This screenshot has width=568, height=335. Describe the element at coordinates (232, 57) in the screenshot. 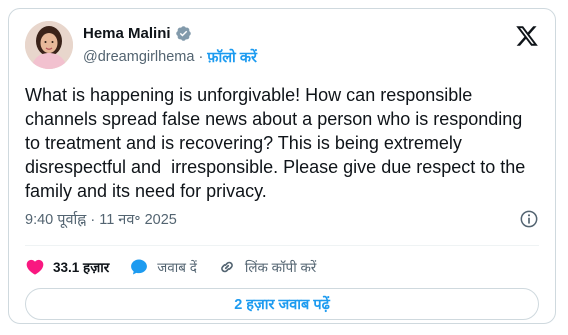

I see `follow-button: फ़ॉलो करें` at that location.